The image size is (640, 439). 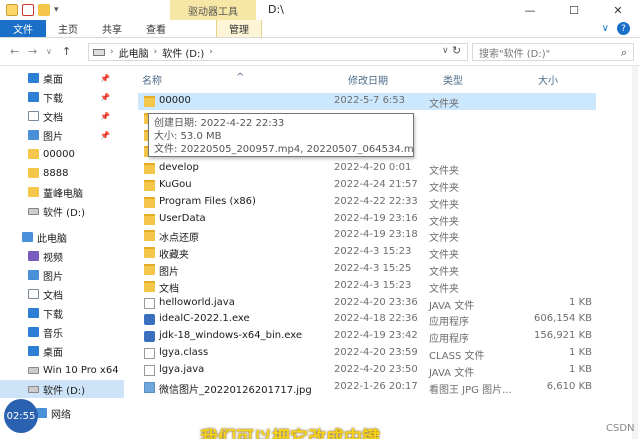 I want to click on nav-item-desktop-pc: 桌面, so click(x=62, y=351).